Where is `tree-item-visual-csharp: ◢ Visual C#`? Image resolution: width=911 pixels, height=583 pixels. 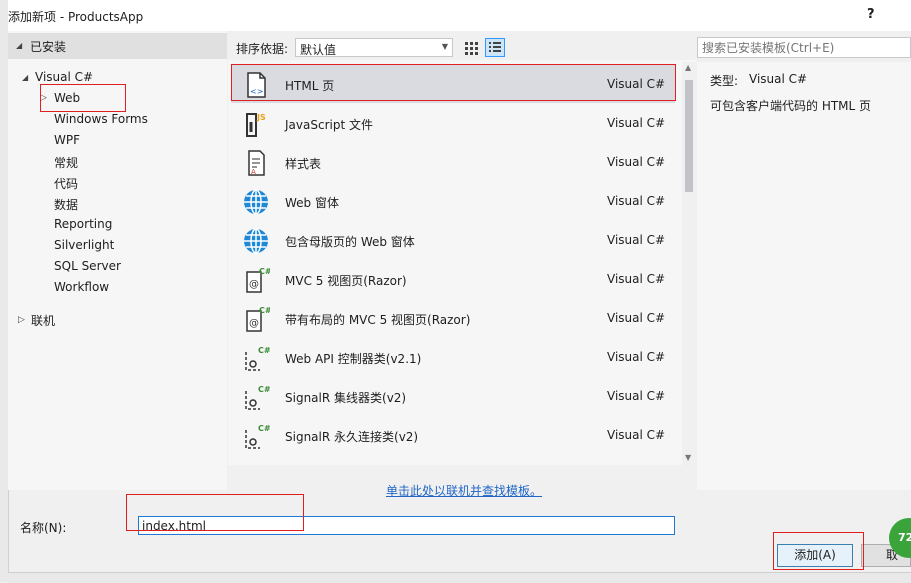 tree-item-visual-csharp: ◢ Visual C# is located at coordinates (117, 77).